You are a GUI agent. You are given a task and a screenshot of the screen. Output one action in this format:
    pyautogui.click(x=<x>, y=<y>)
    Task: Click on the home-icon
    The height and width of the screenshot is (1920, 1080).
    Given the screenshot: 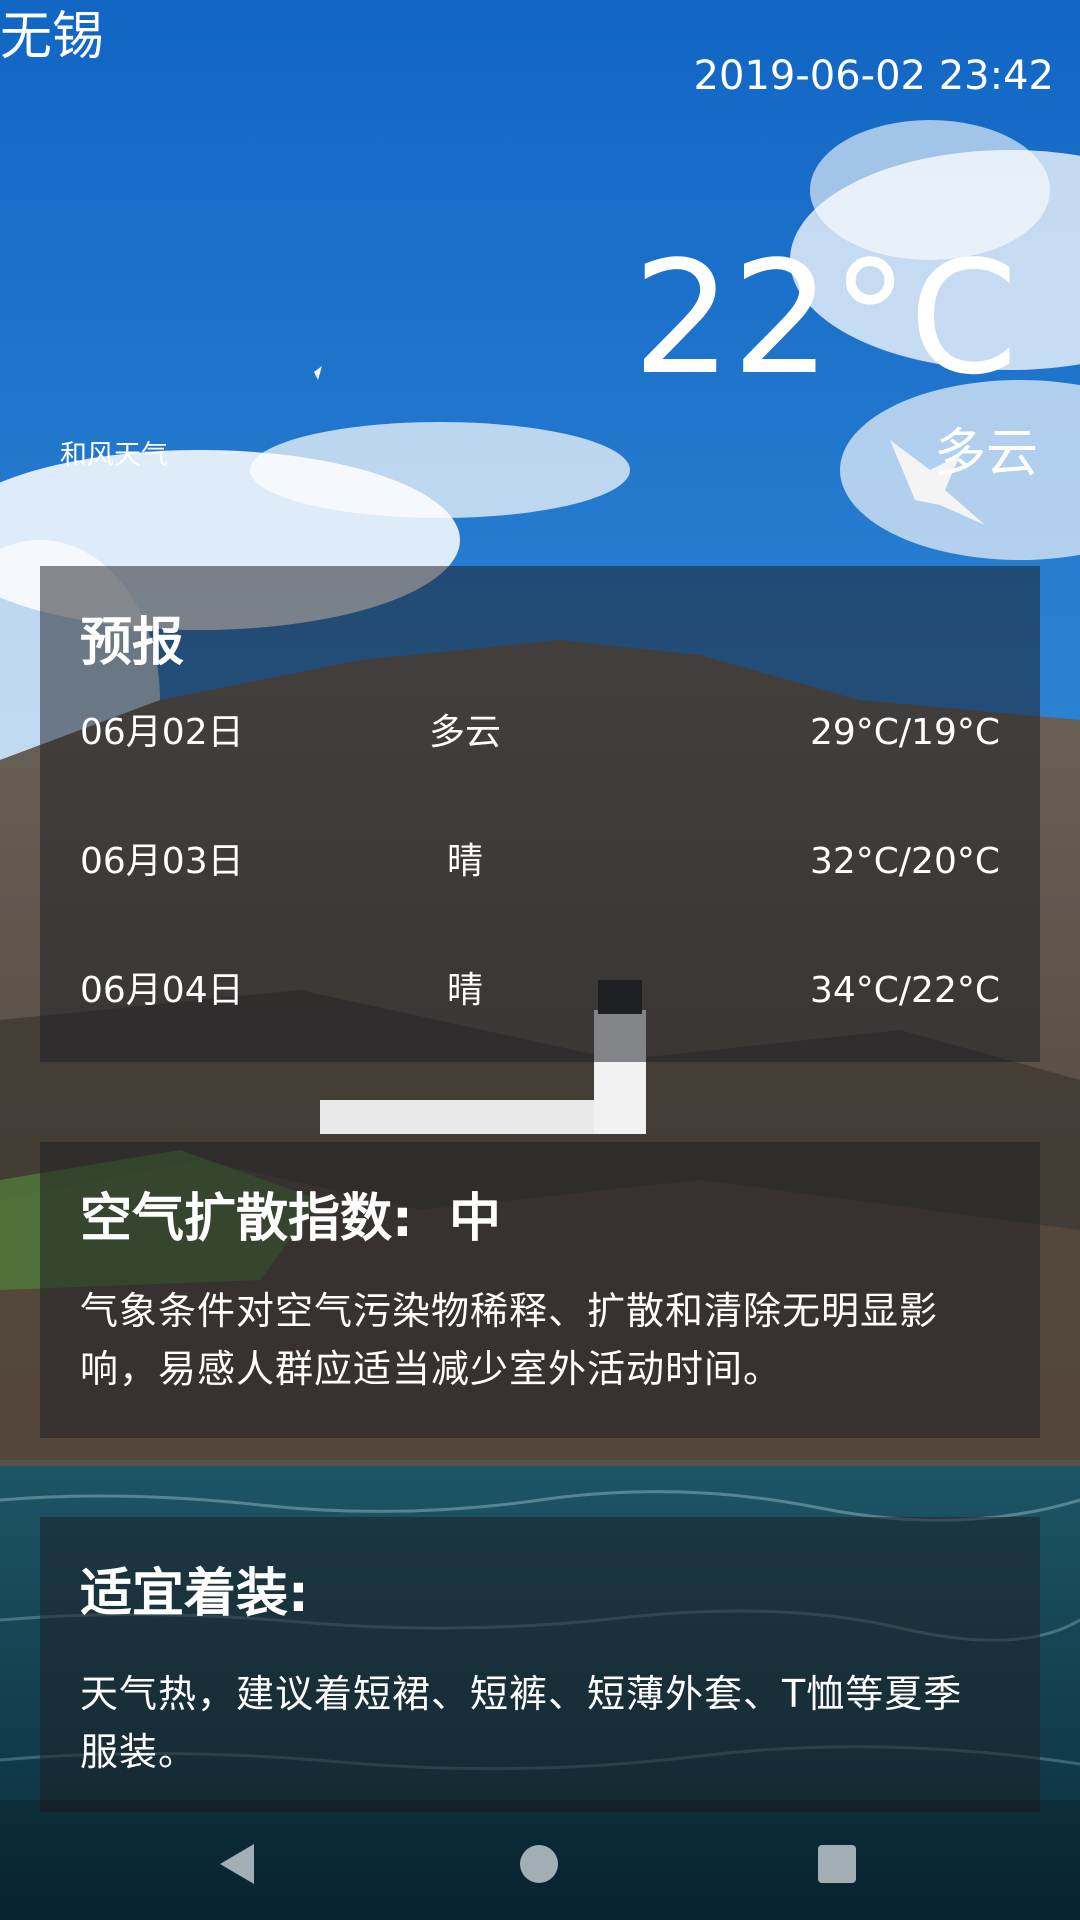 What is the action you would take?
    pyautogui.click(x=539, y=1864)
    